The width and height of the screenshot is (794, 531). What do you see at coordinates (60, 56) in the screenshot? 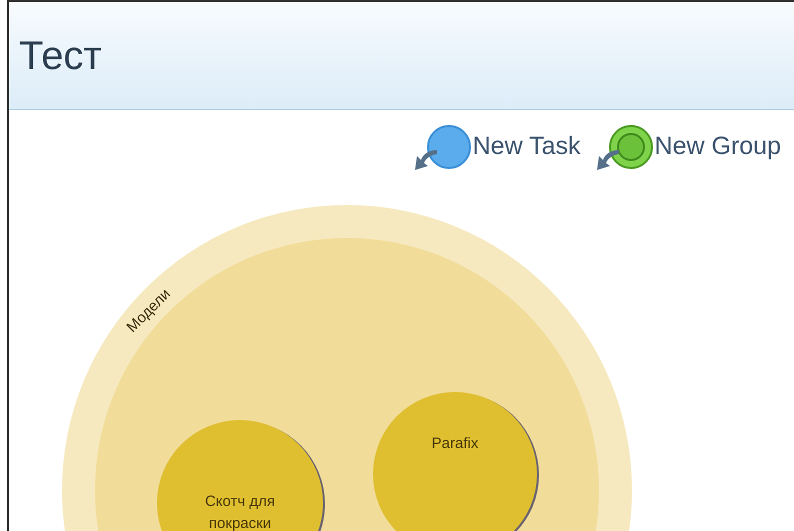
I see `page-title: Тест` at bounding box center [60, 56].